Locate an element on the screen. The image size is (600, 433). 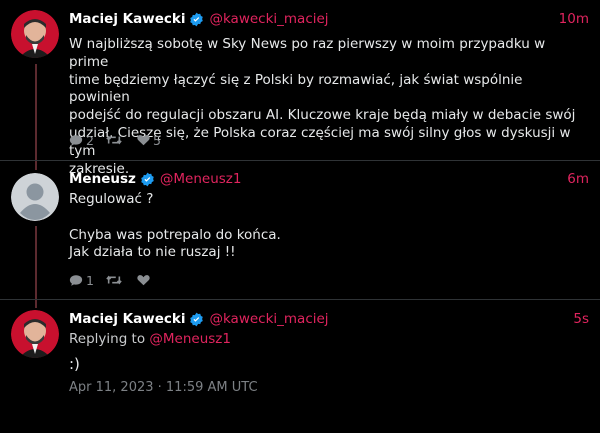
tweet-text: :) is located at coordinates (74, 364).